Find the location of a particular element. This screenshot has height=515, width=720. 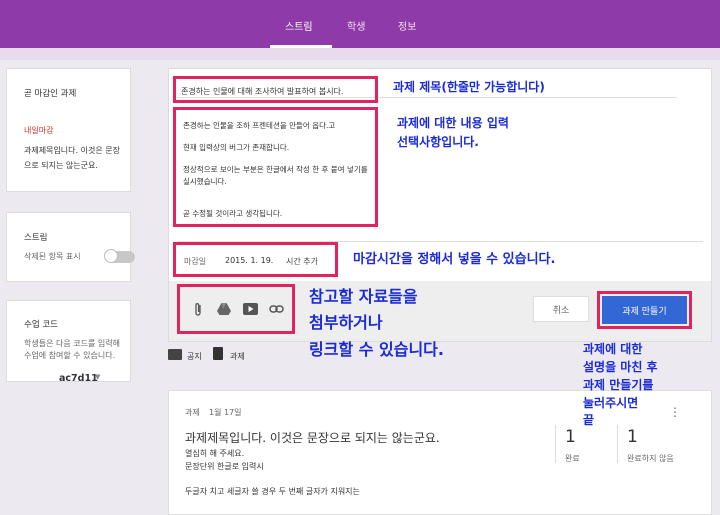

post-title: 과제제목입니다. 이것은 문장으로 되지는 않는군요. is located at coordinates (312, 437).